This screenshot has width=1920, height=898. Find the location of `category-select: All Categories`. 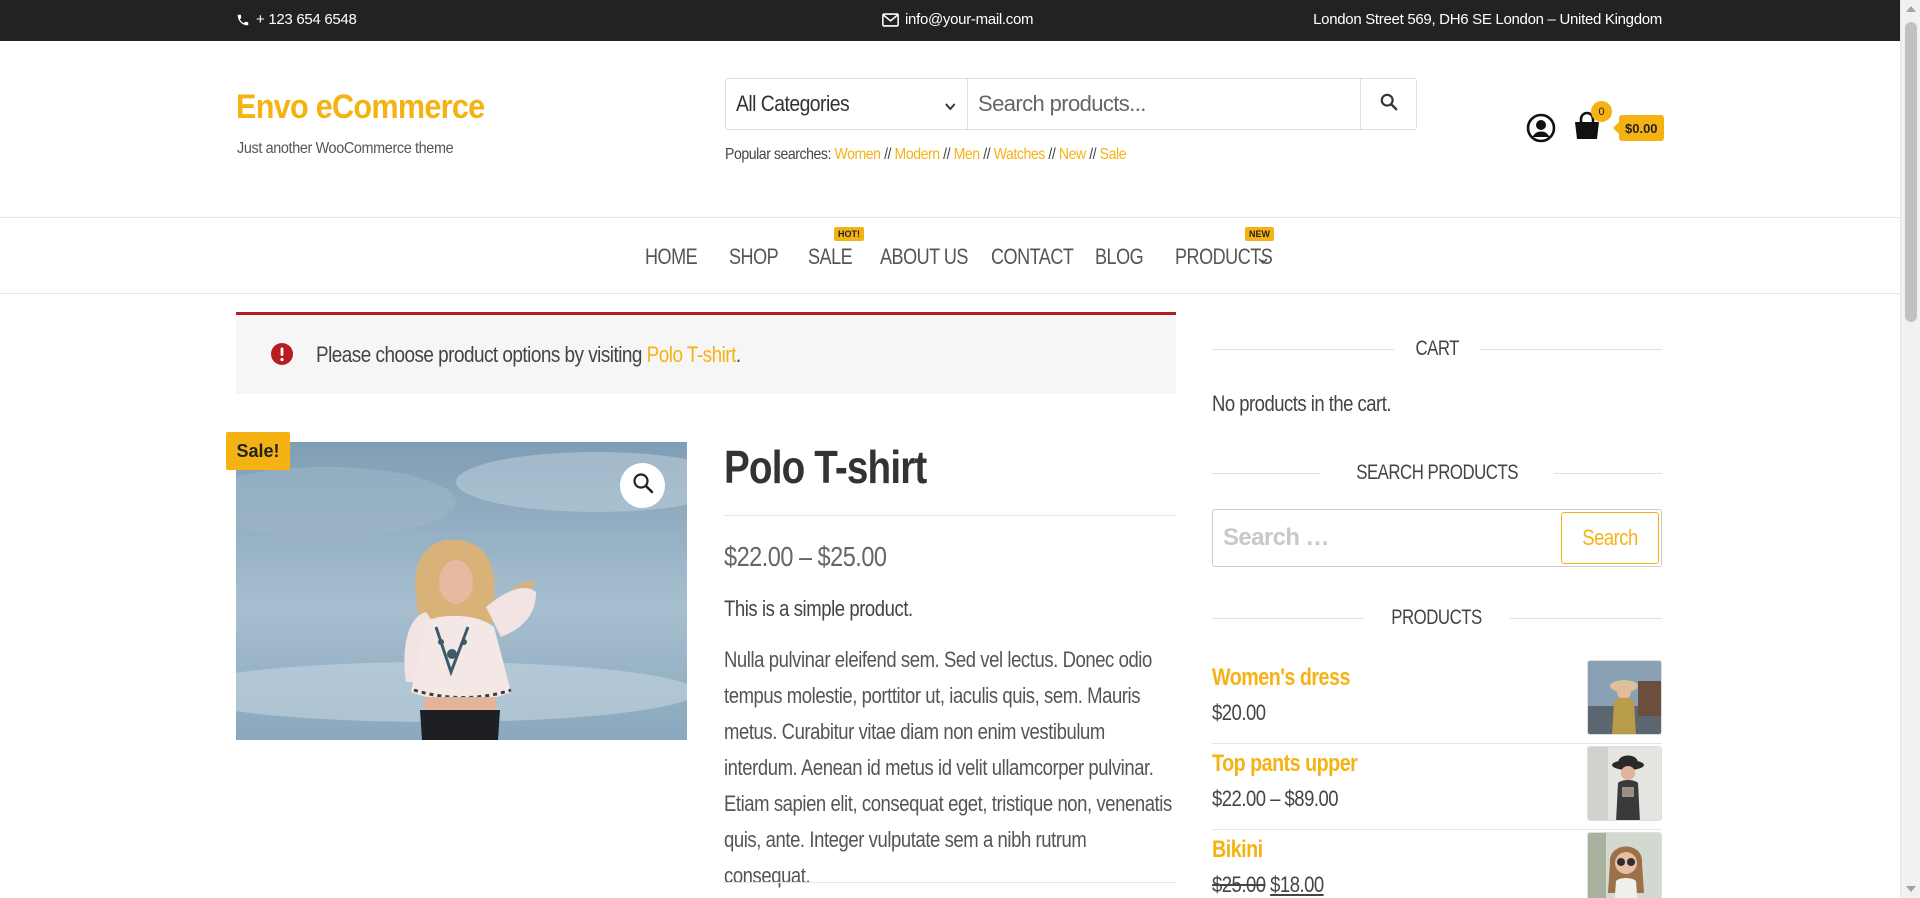

category-select: All Categories is located at coordinates (847, 104).